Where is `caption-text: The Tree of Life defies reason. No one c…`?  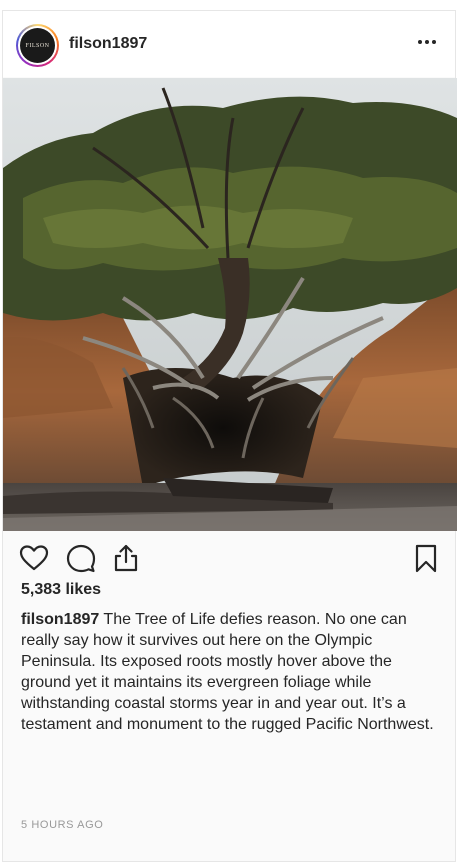
caption-text: The Tree of Life defies reason. No one c… is located at coordinates (227, 672).